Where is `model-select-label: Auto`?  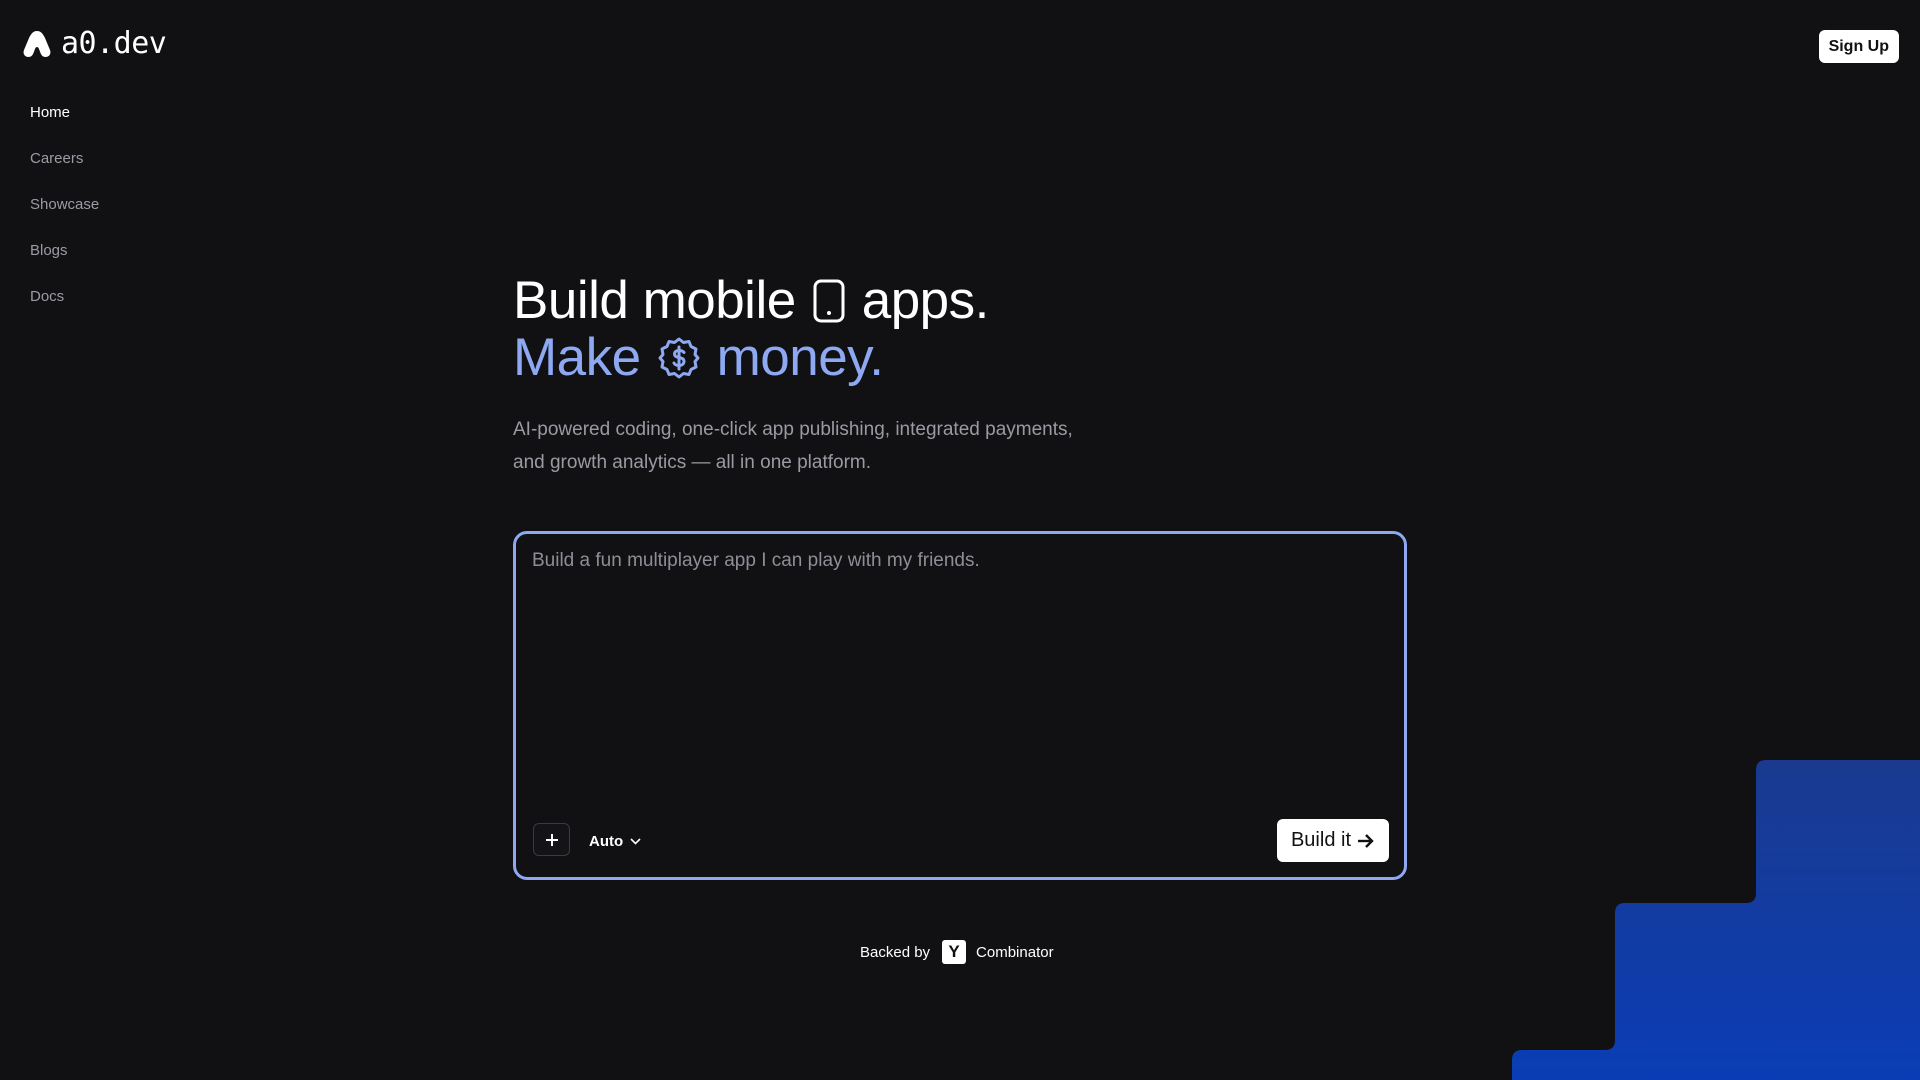 model-select-label: Auto is located at coordinates (606, 841).